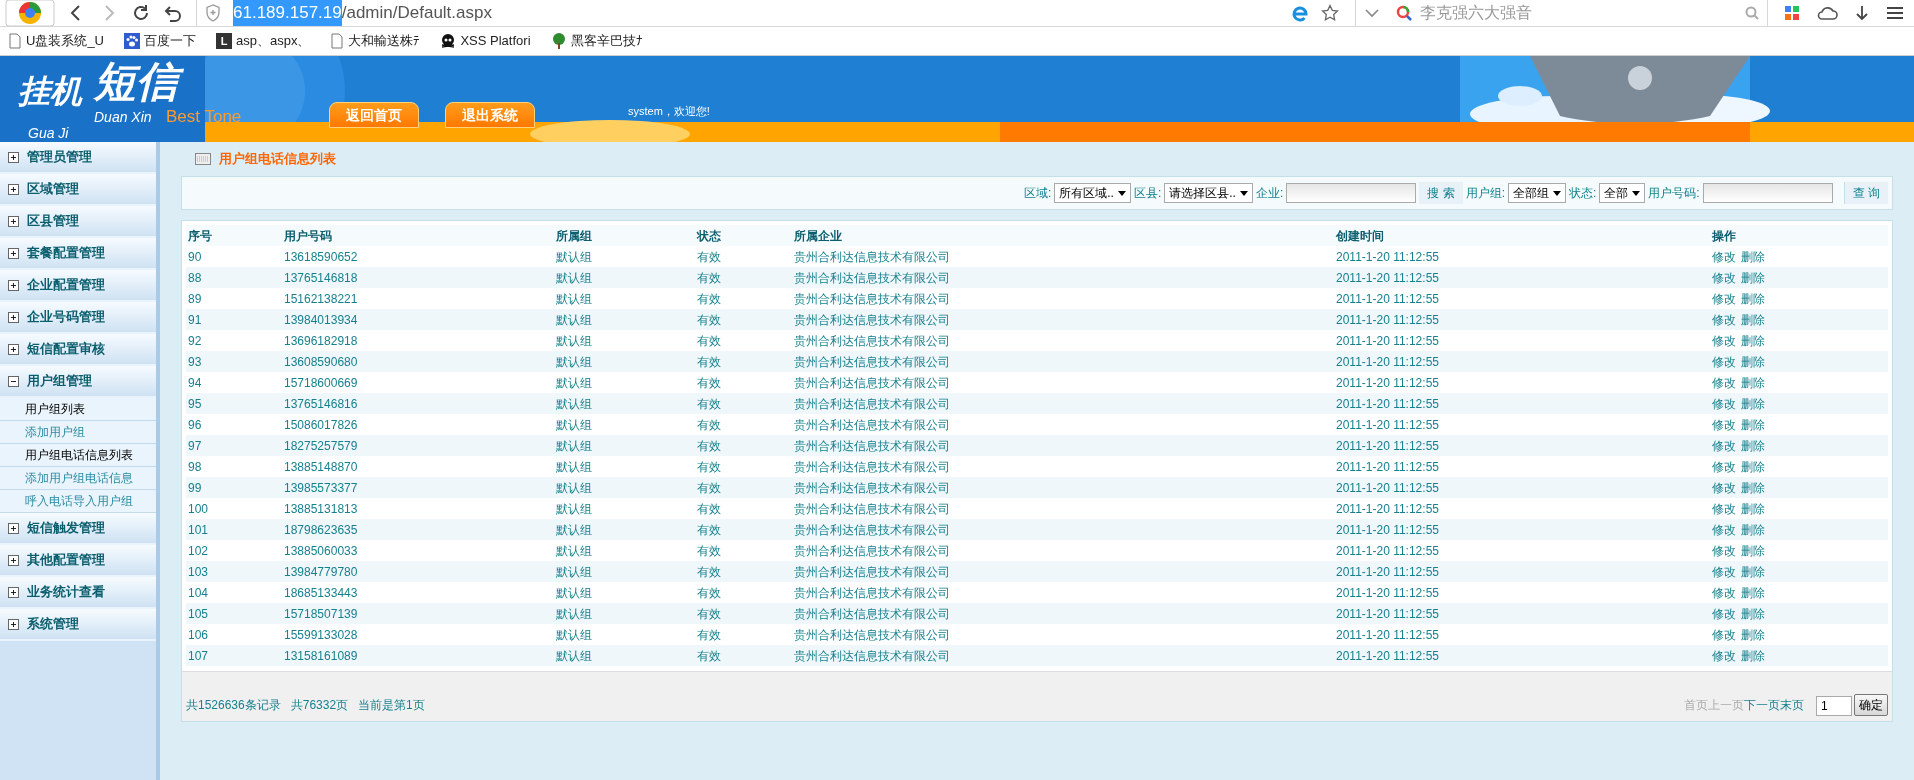 The image size is (1914, 780). What do you see at coordinates (195, 299) in the screenshot?
I see `table-cell-text: 89` at bounding box center [195, 299].